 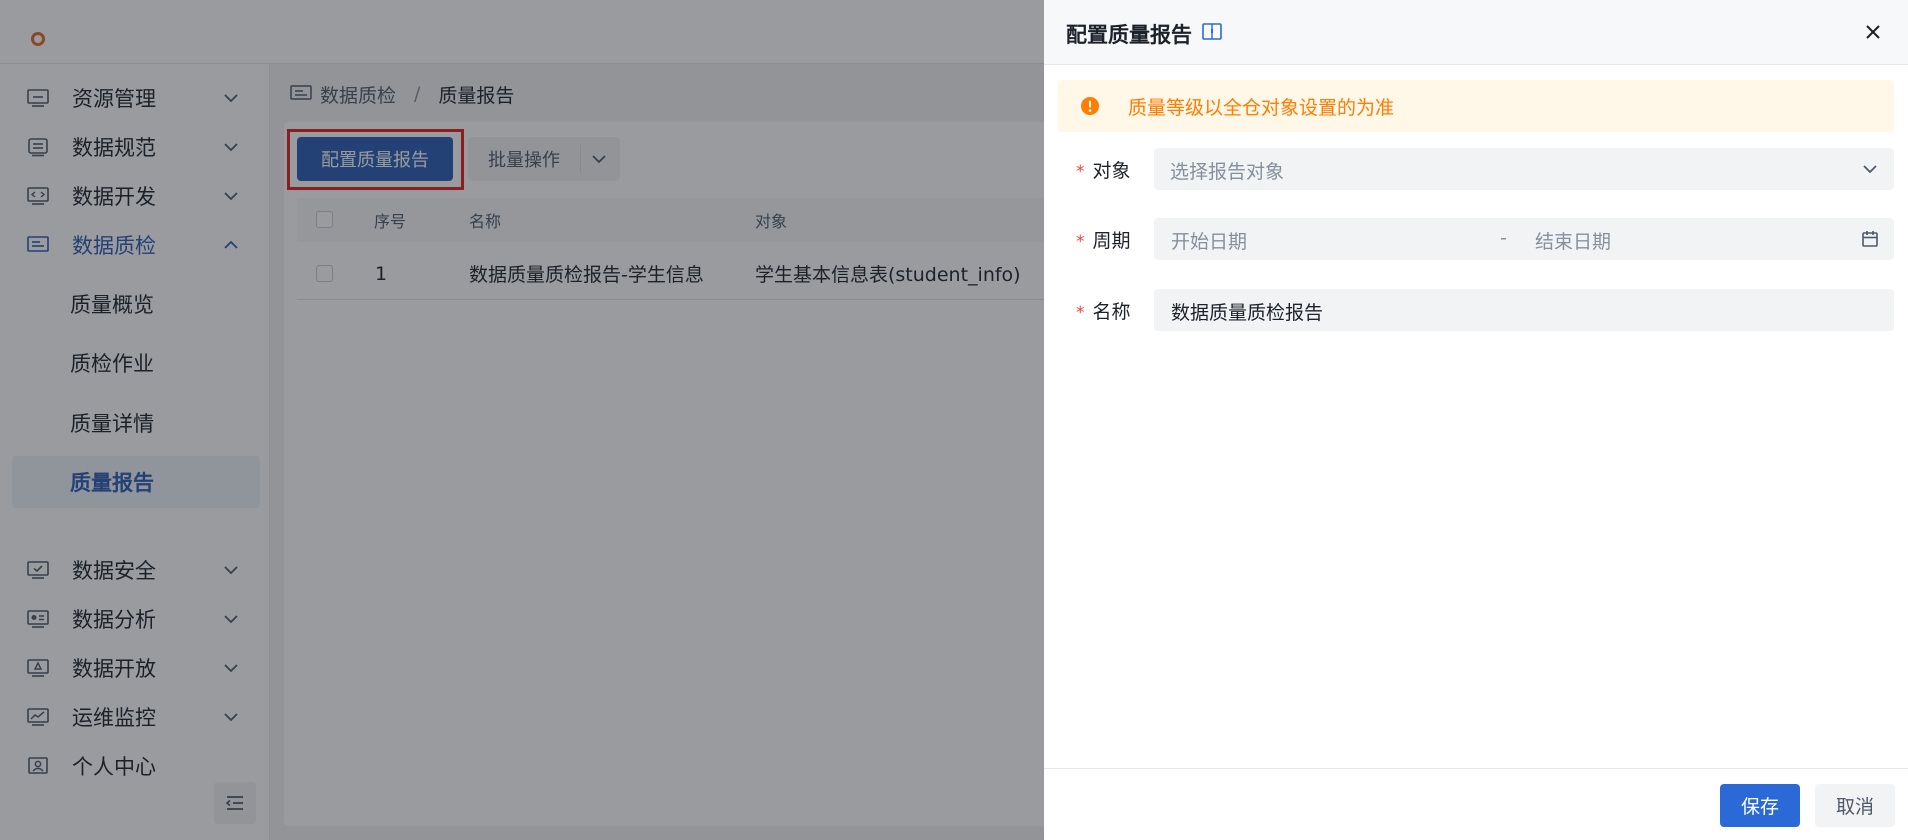 I want to click on drawer-title: 配置质量报告, so click(x=1129, y=35).